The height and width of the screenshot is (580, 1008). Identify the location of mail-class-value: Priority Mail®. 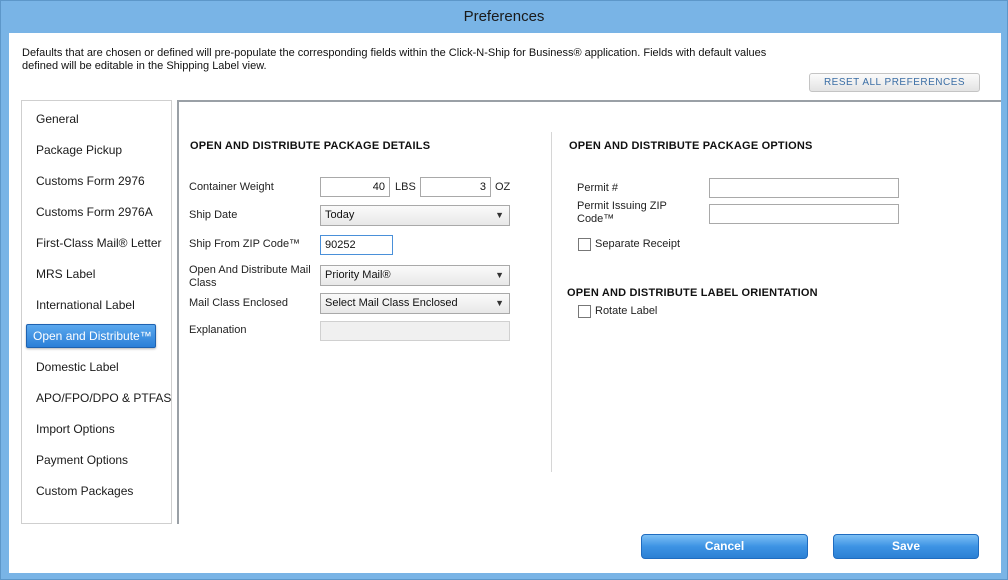
(358, 275).